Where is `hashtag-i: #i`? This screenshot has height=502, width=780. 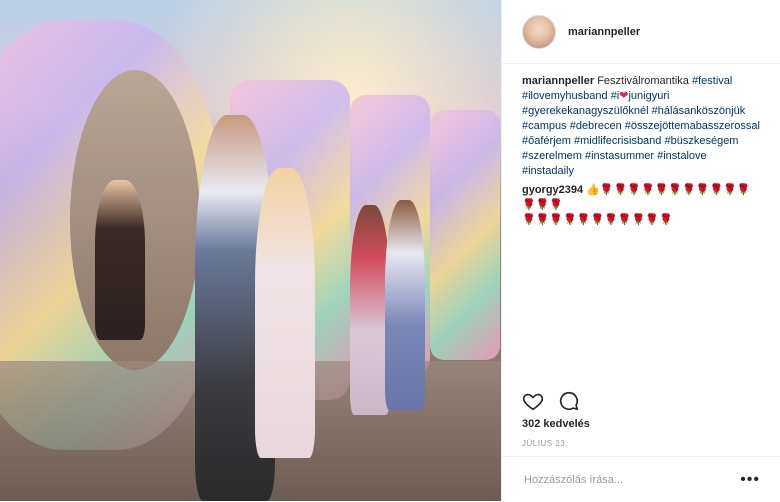
hashtag-i: #i is located at coordinates (615, 96).